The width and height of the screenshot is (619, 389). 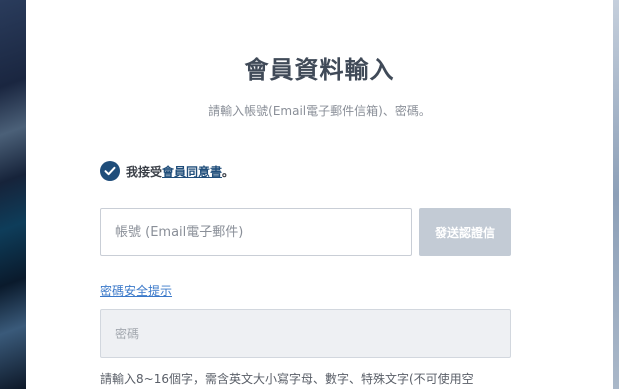 I want to click on consent-label: 我接受, so click(x=144, y=171).